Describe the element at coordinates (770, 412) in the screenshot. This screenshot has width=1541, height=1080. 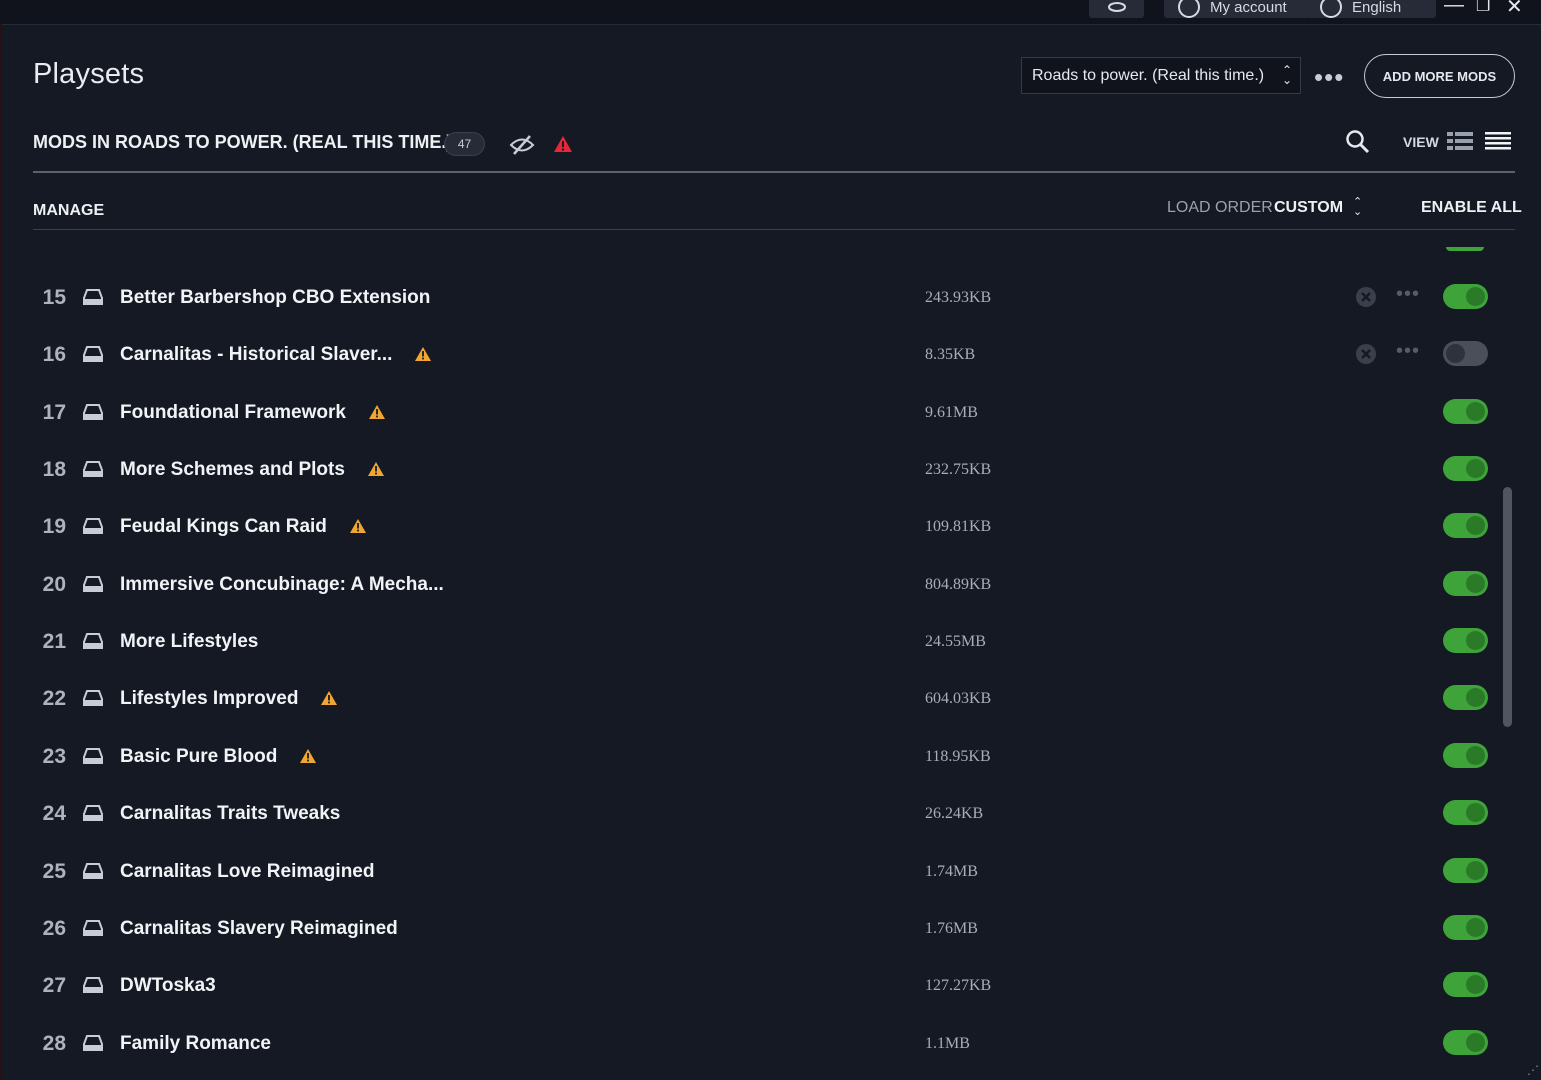
I see `list-item: 17 Foundational Framework 9.61MB` at that location.